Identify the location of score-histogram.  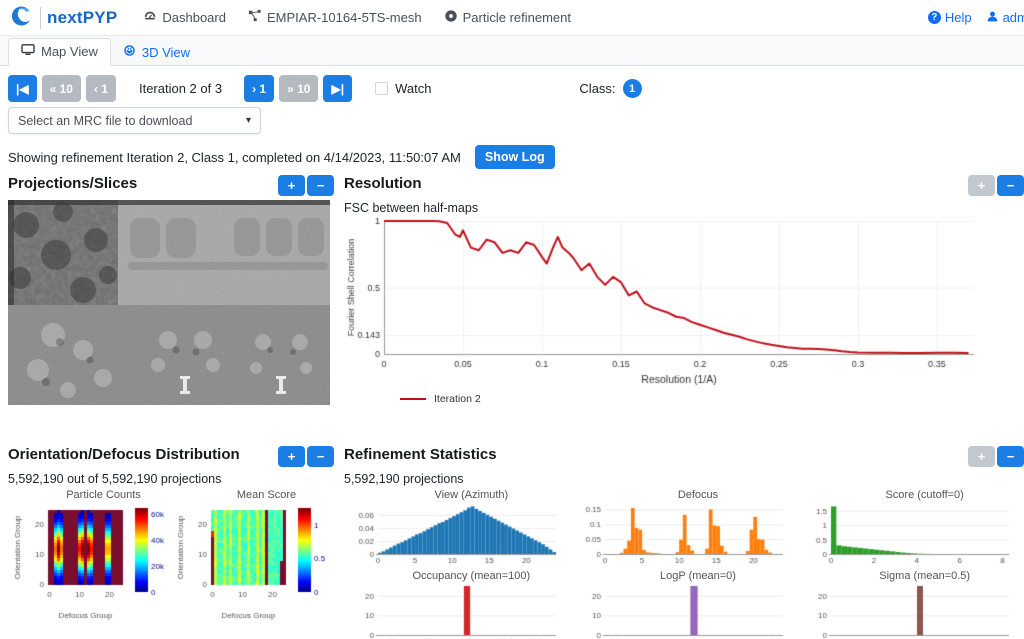
(907, 534).